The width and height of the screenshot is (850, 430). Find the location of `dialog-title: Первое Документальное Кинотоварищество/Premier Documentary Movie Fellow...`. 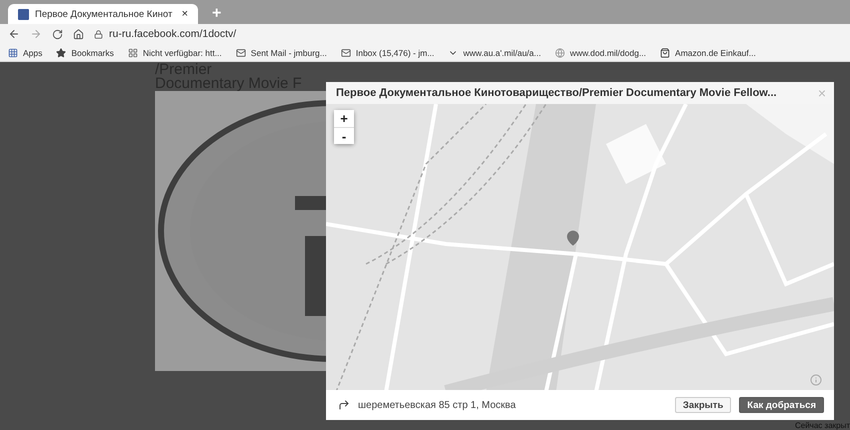

dialog-title: Первое Документальное Кинотоварищество/Premier Documentary Movie Fellow... is located at coordinates (557, 93).